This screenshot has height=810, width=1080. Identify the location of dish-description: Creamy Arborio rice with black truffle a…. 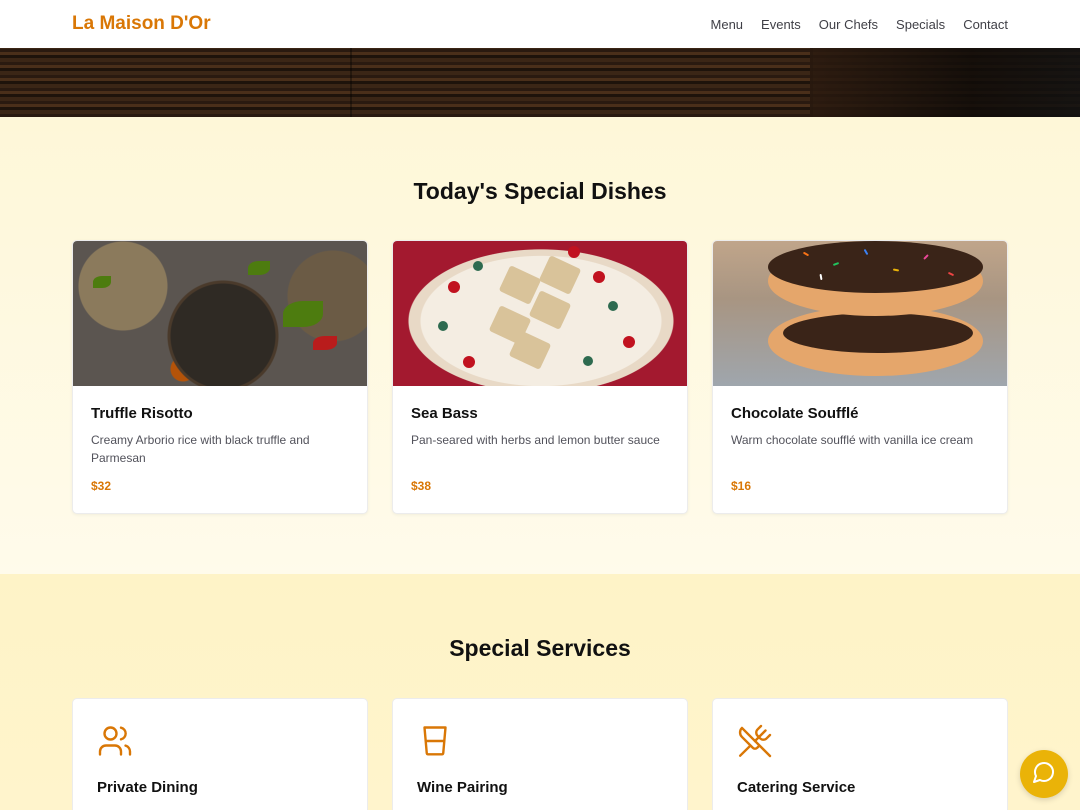
(200, 449).